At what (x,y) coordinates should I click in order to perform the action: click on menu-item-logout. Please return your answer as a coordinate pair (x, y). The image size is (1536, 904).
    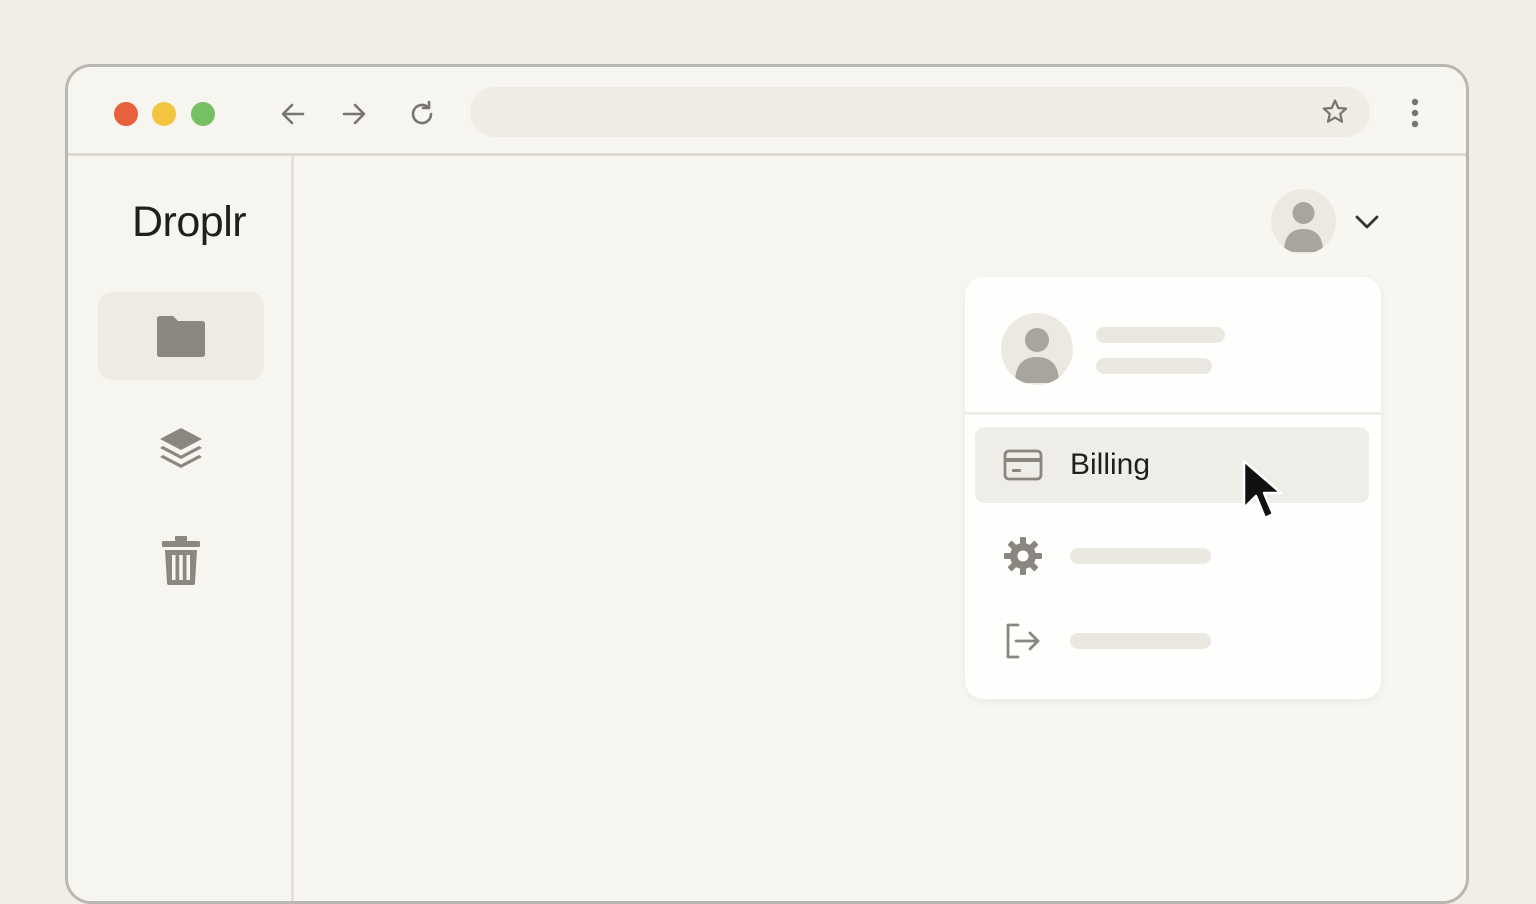
    Looking at the image, I should click on (1172, 641).